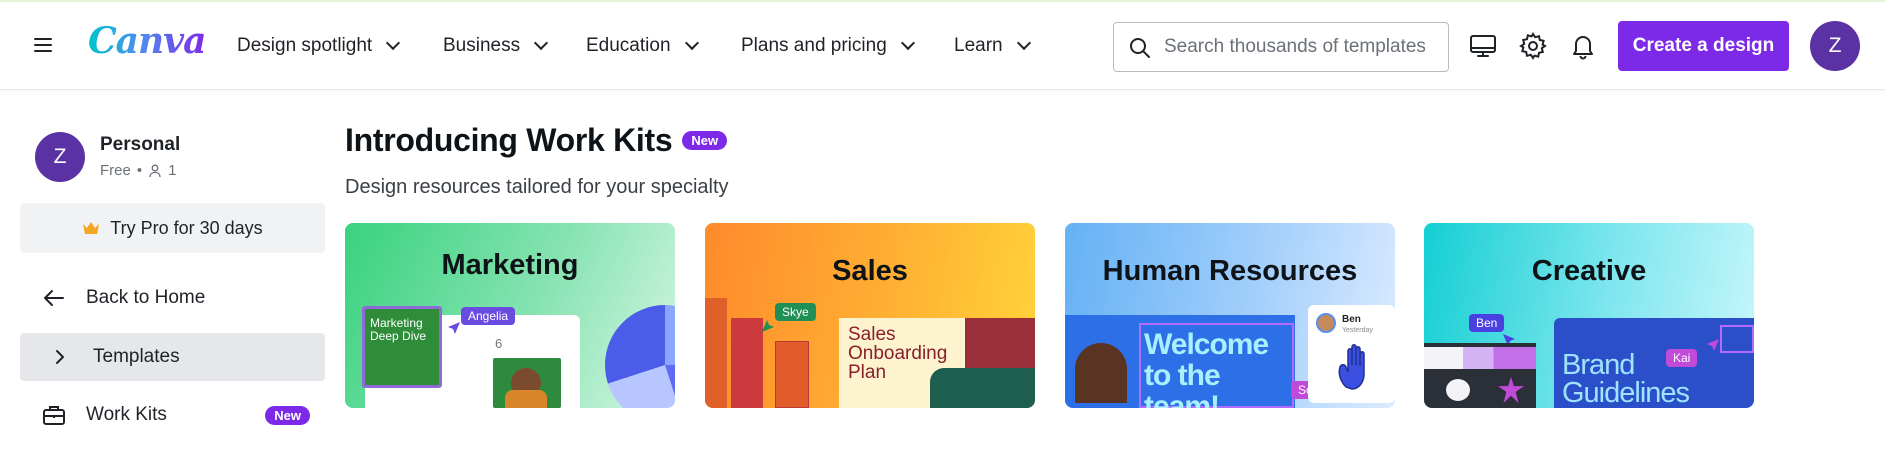 This screenshot has width=1885, height=452. I want to click on collaborator-chip: Angelia, so click(488, 316).